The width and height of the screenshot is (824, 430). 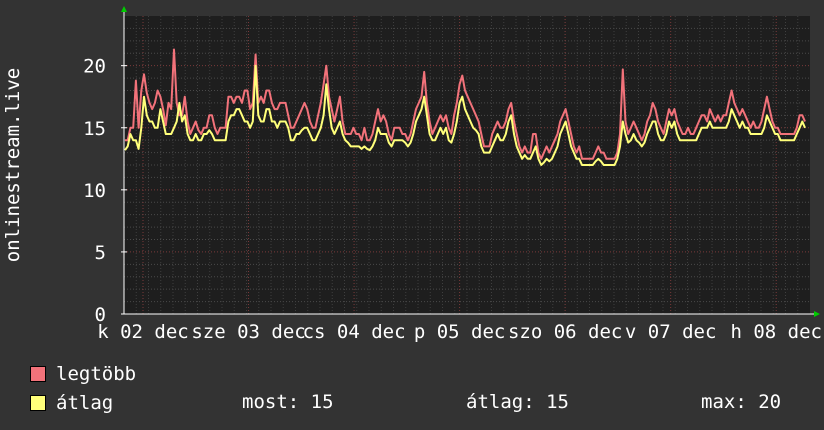 I want to click on y-tick-label: 15, so click(x=94, y=129).